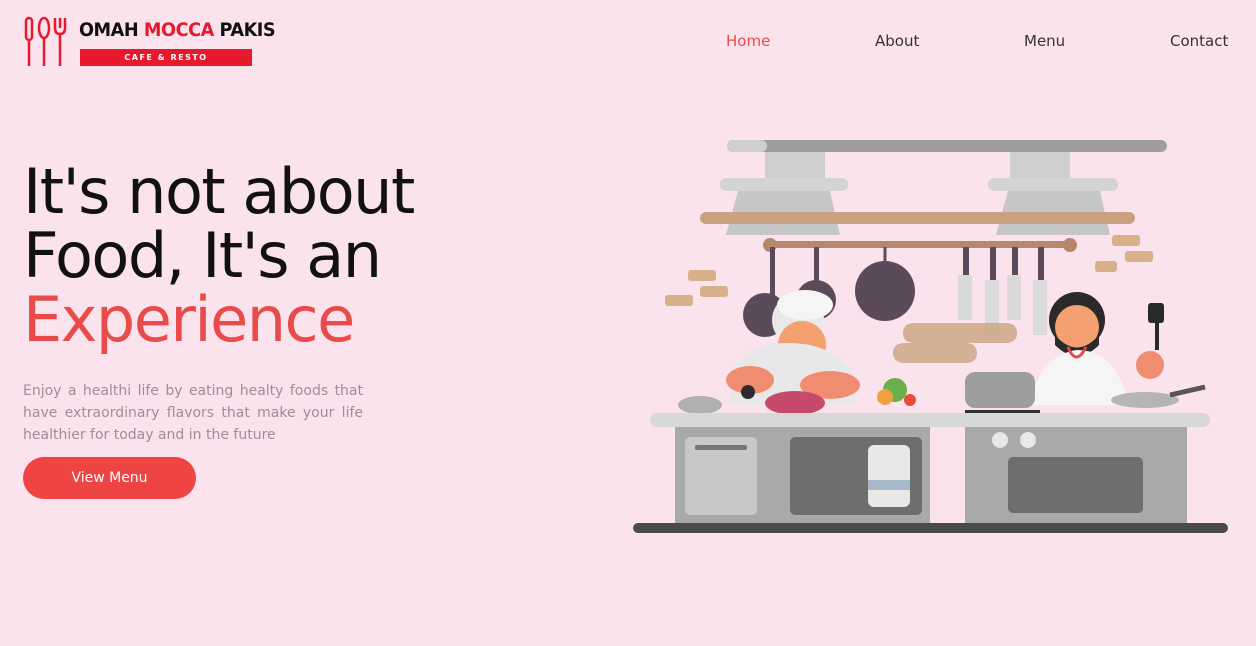  Describe the element at coordinates (628, 42) in the screenshot. I see `main-nav: Home About Menu Contact` at that location.